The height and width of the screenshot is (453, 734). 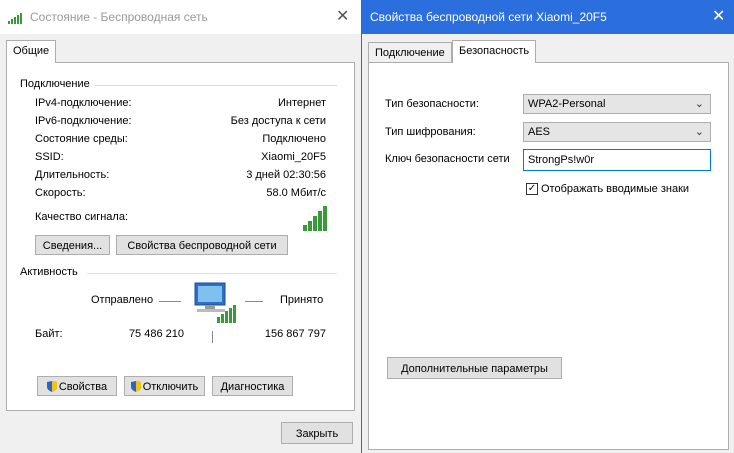 I want to click on properties-button: Свойства, so click(x=77, y=386).